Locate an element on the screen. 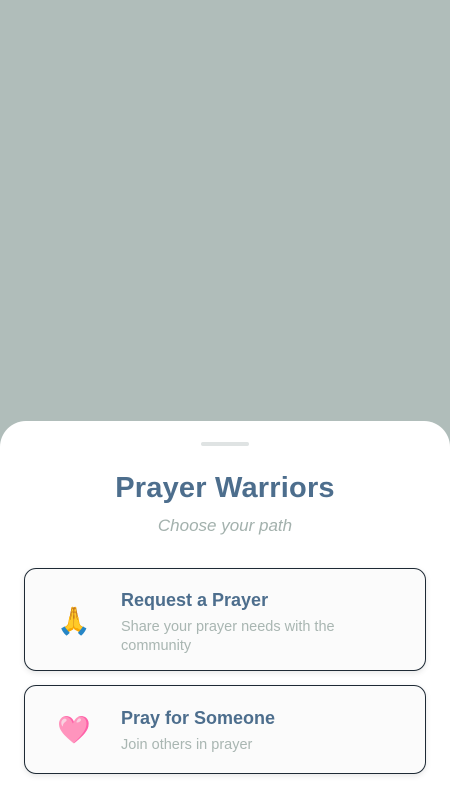 The height and width of the screenshot is (800, 450). praying-hands-icon: 🙏 is located at coordinates (74, 621).